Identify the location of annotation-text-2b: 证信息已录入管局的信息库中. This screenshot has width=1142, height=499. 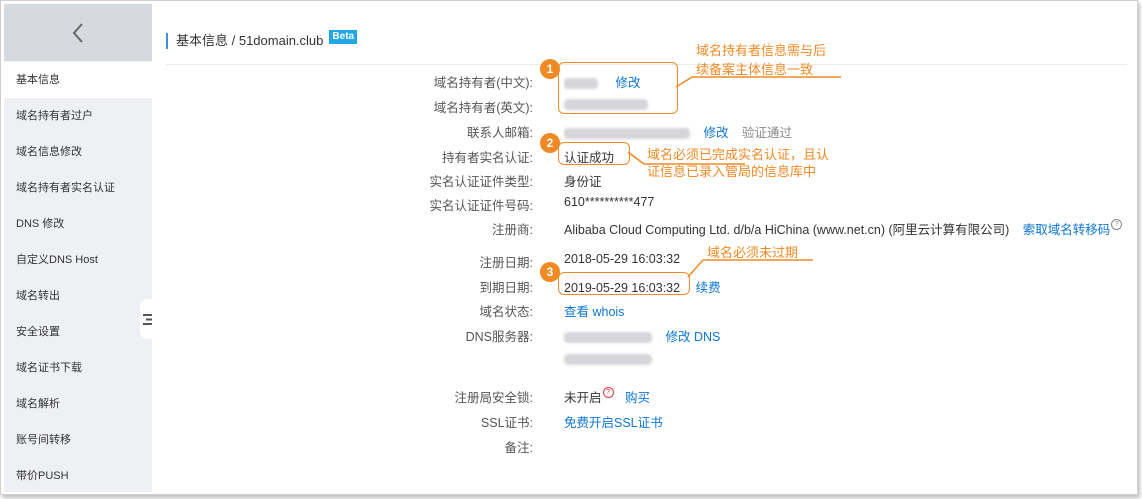
(732, 171).